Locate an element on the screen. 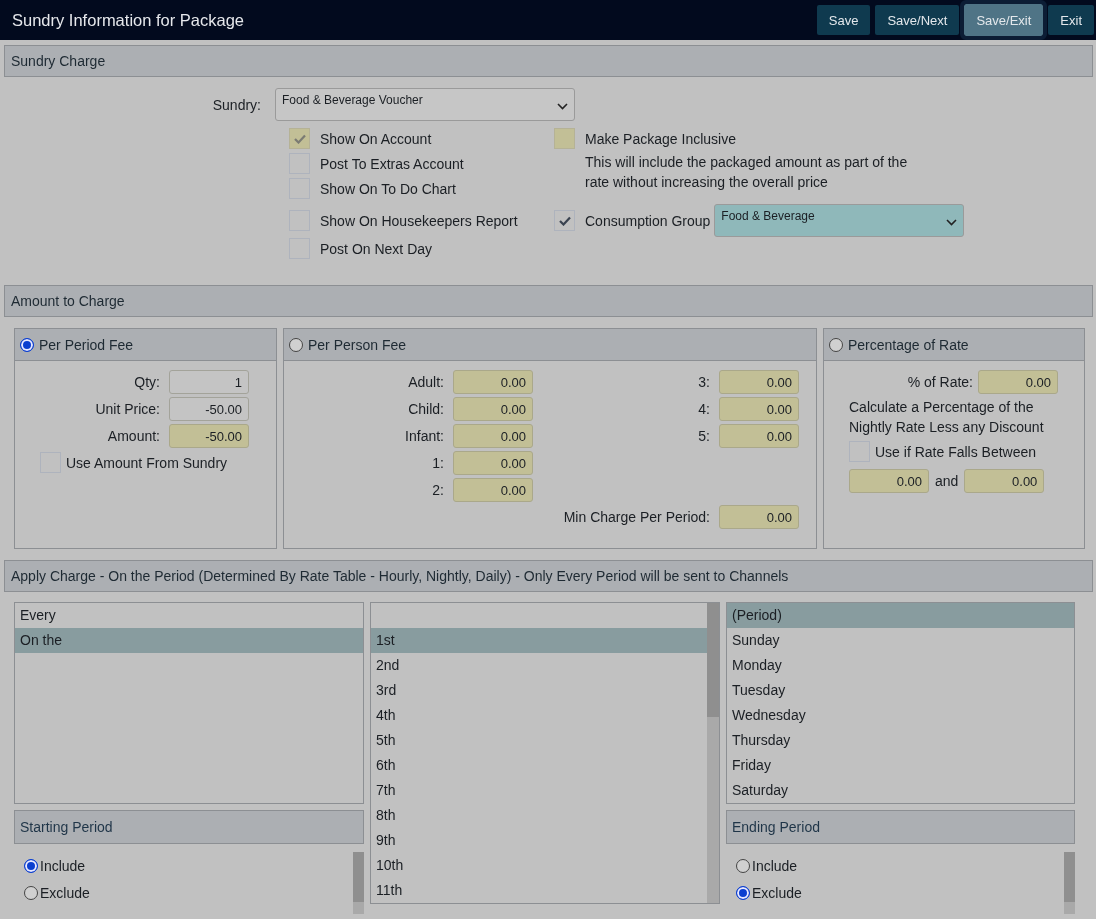  list-item: 11th is located at coordinates (539, 890).